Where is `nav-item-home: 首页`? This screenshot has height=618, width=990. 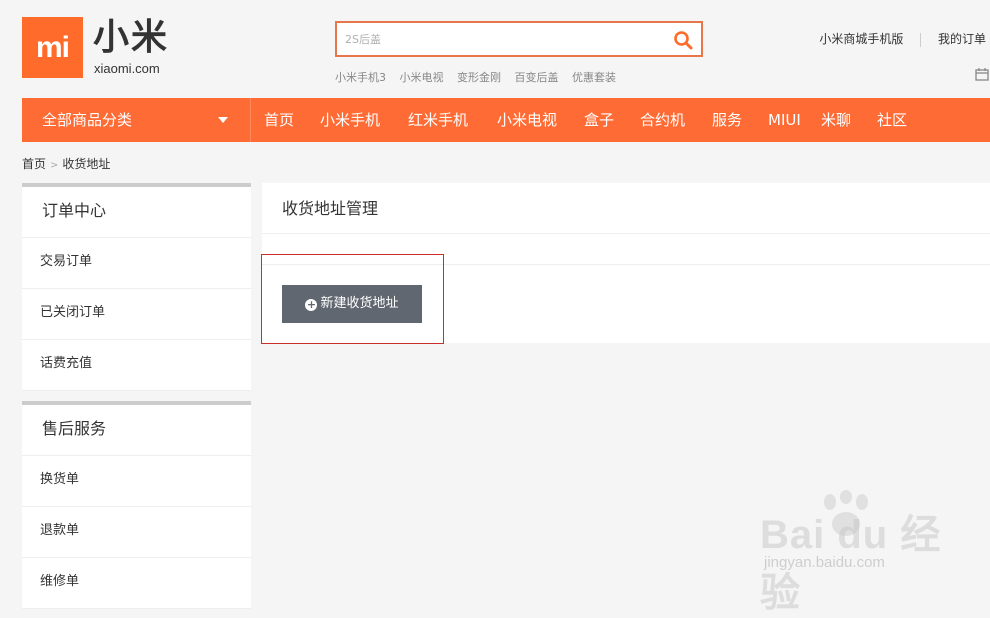
nav-item-home: 首页 is located at coordinates (279, 120).